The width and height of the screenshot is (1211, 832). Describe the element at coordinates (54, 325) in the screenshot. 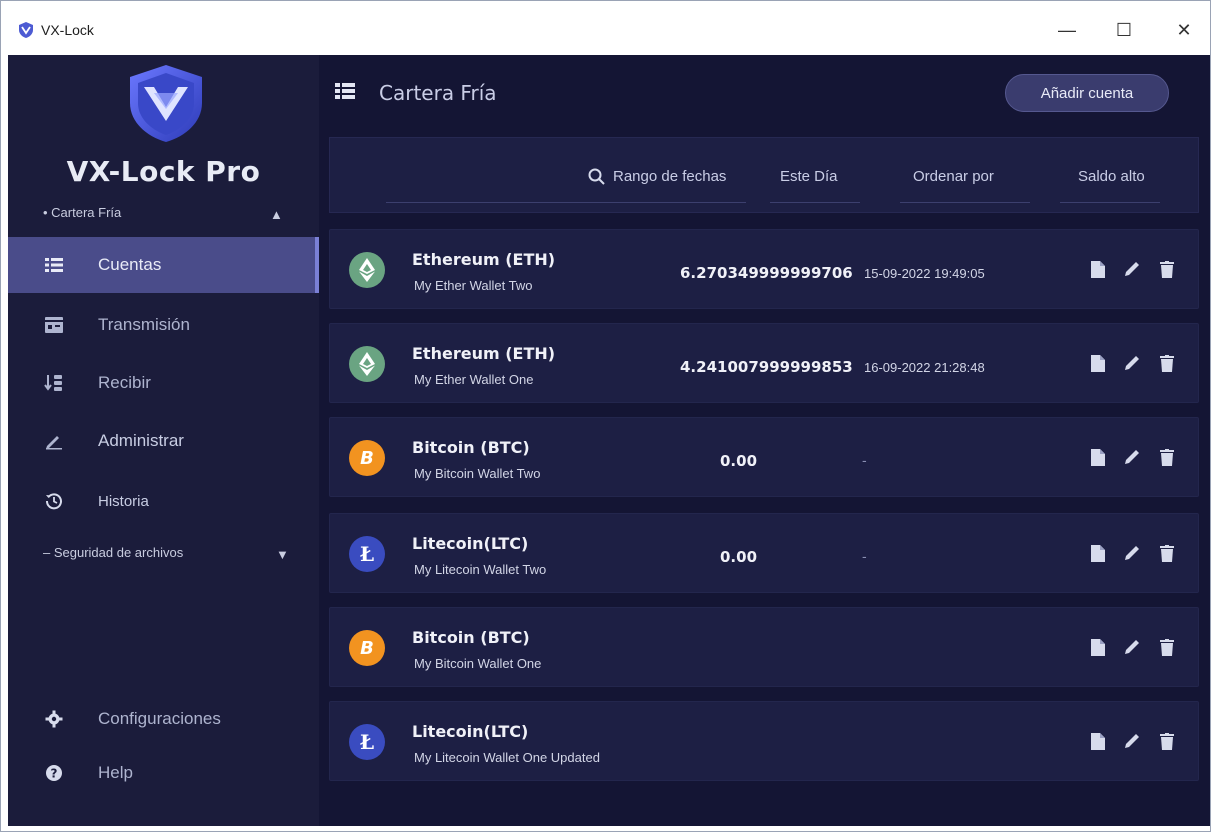

I see `transmit-icon` at that location.